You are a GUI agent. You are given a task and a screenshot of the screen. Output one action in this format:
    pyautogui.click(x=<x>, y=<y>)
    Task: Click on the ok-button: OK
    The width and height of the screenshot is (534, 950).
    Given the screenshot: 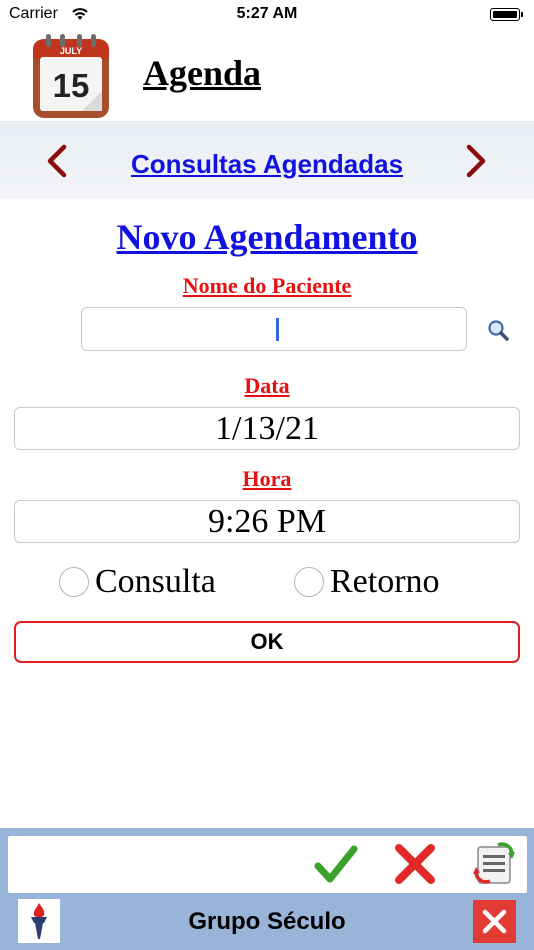 What is the action you would take?
    pyautogui.click(x=267, y=642)
    